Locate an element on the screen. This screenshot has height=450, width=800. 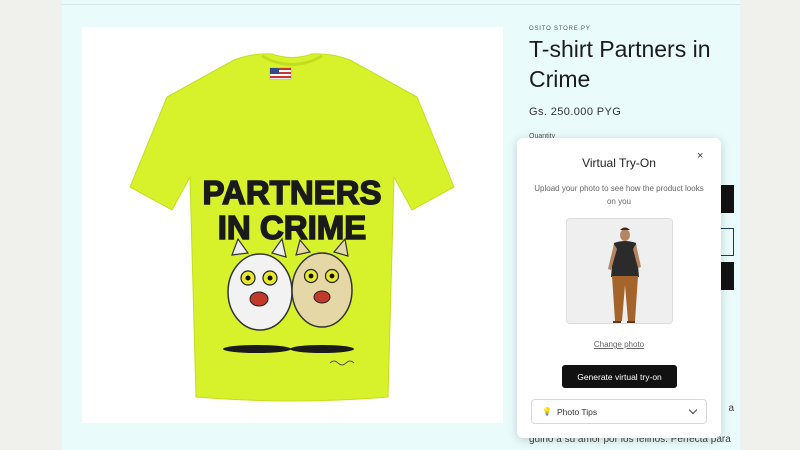
vendor-label: OSITO STORE PY is located at coordinates (560, 29).